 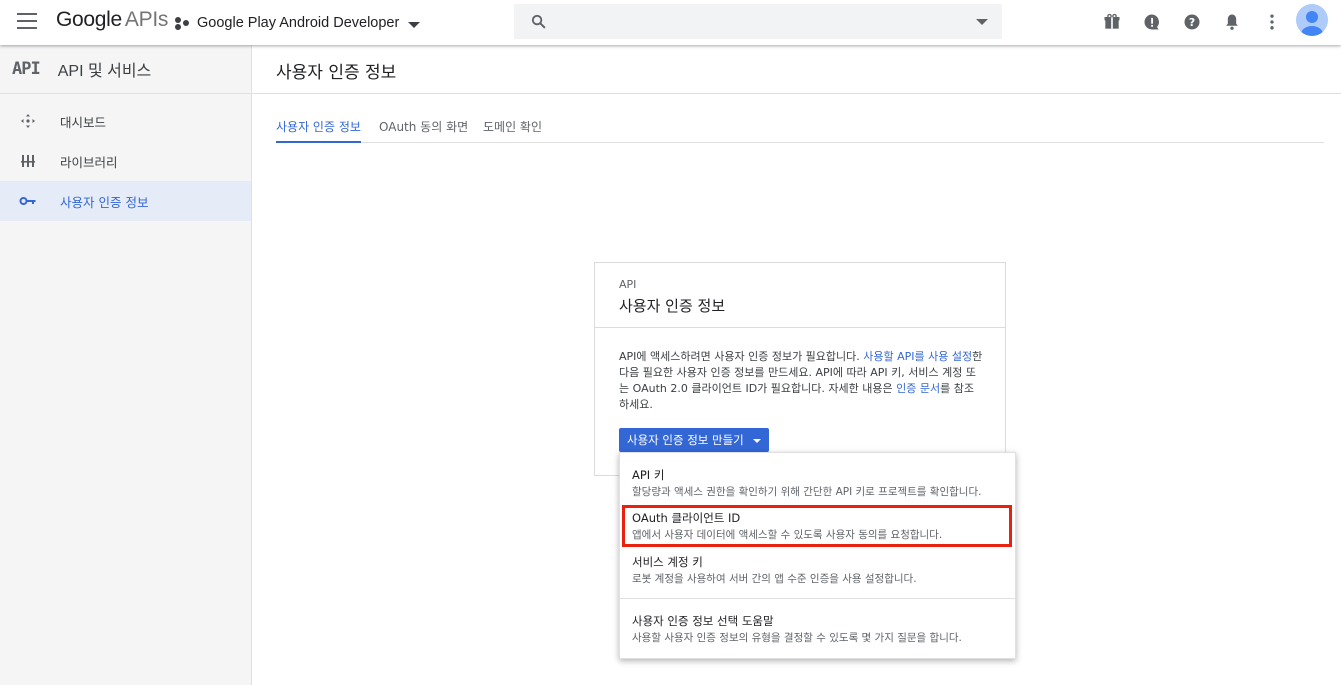 I want to click on menu-item-title: 사용자 인증 정보 선택 도움말, so click(x=703, y=621).